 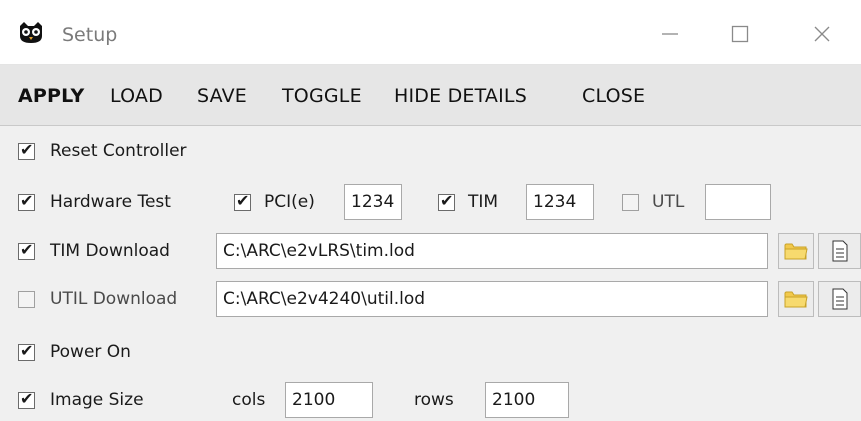 I want to click on tim-browse-button, so click(x=796, y=251).